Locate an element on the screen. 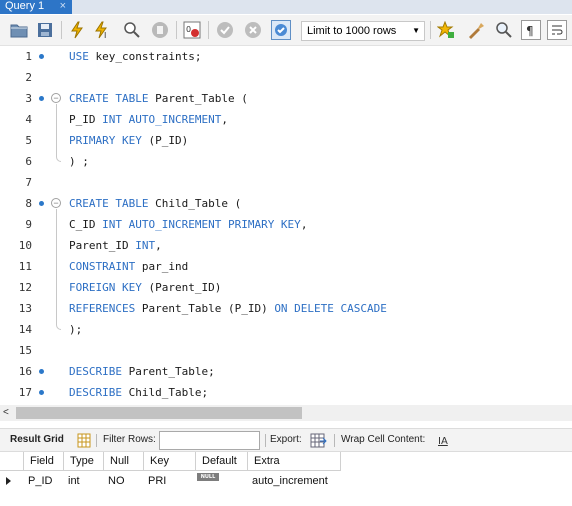  editor-line: 2 is located at coordinates (286, 77).